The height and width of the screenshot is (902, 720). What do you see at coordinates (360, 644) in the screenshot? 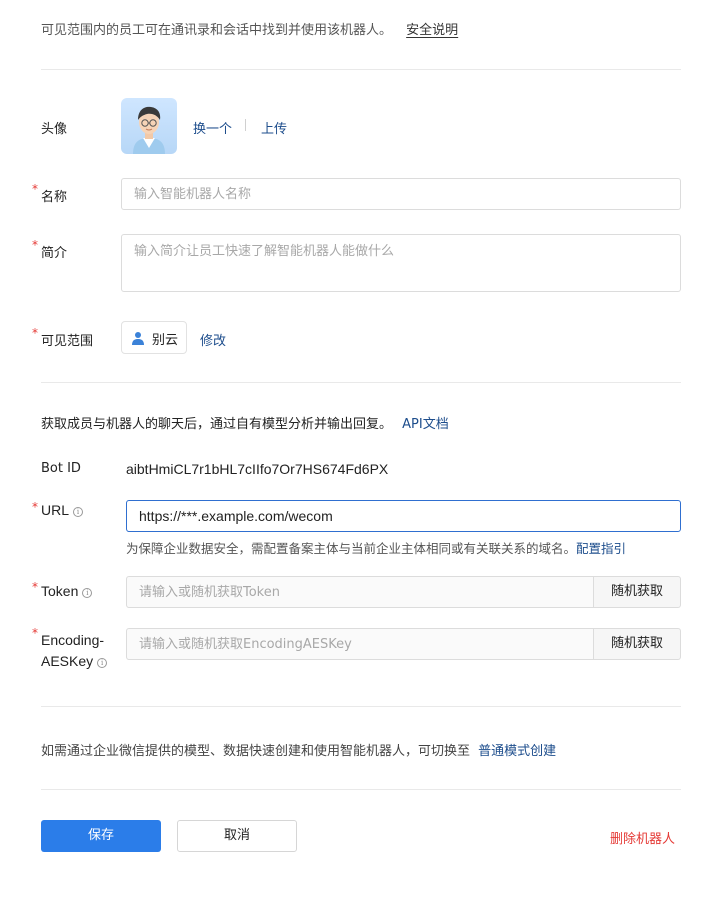
I see `aes-input` at bounding box center [360, 644].